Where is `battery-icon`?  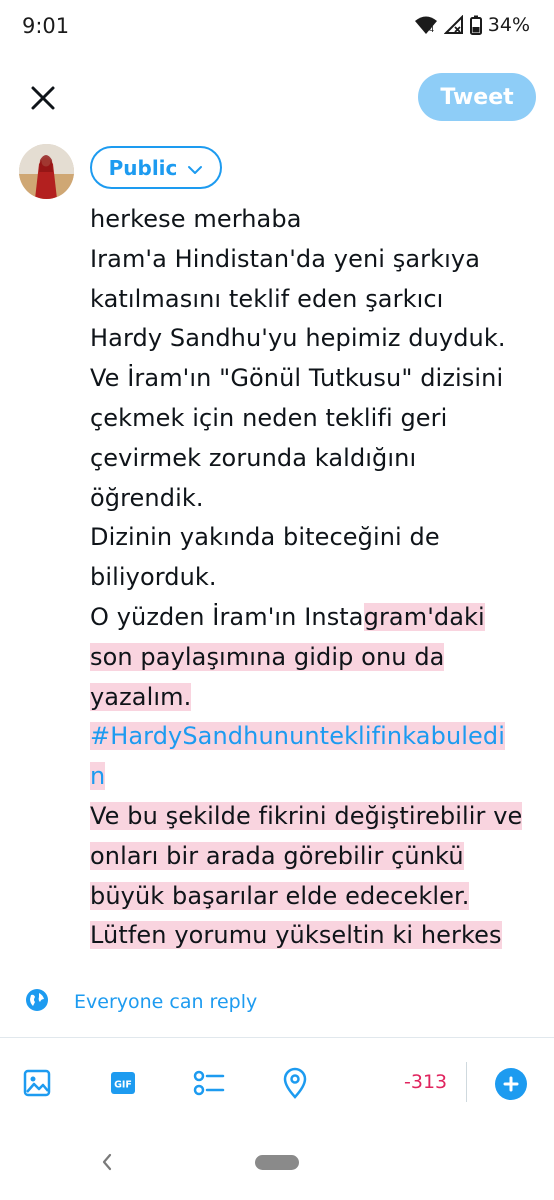
battery-icon is located at coordinates (475, 25).